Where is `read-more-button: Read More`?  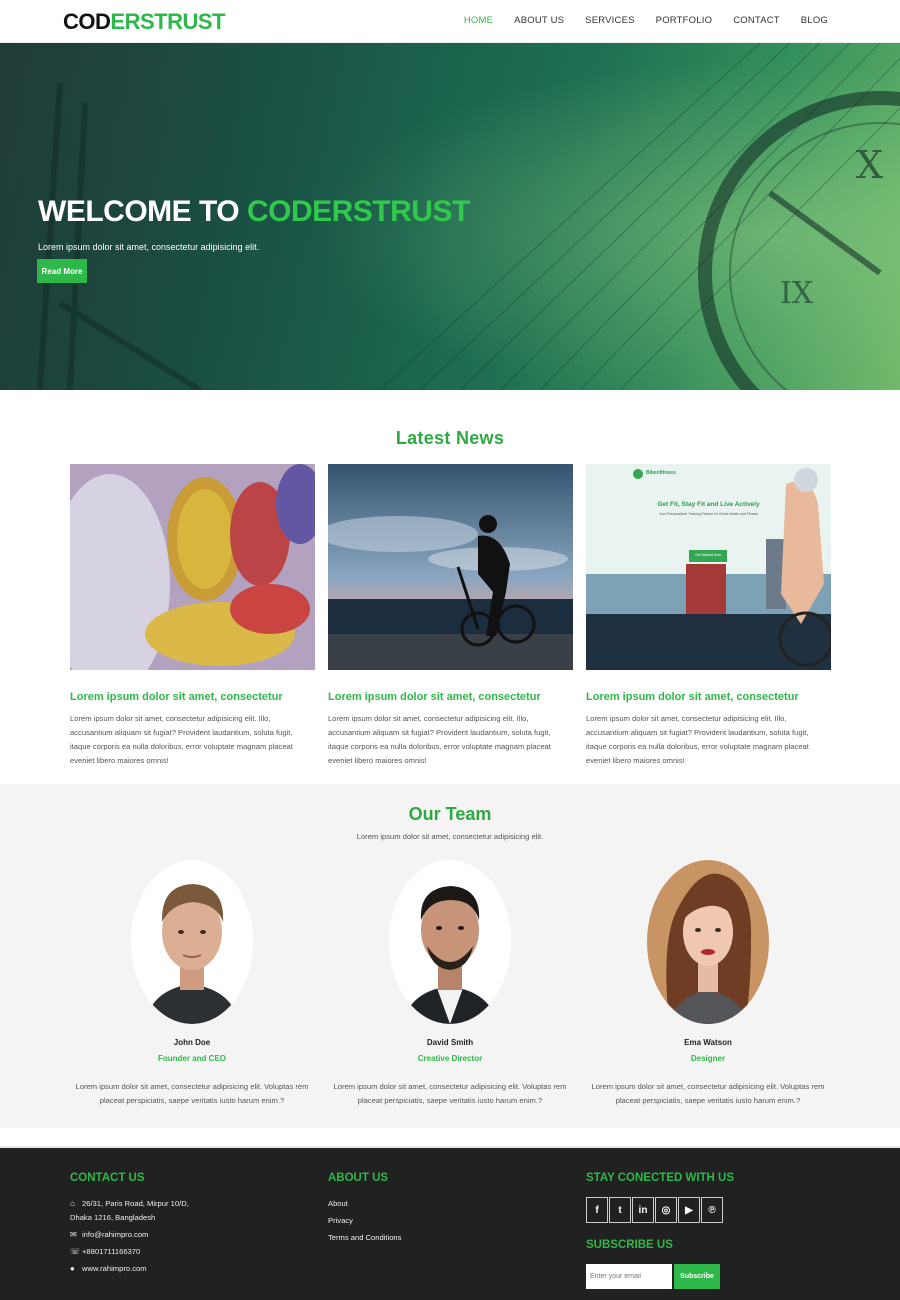 read-more-button: Read More is located at coordinates (62, 271).